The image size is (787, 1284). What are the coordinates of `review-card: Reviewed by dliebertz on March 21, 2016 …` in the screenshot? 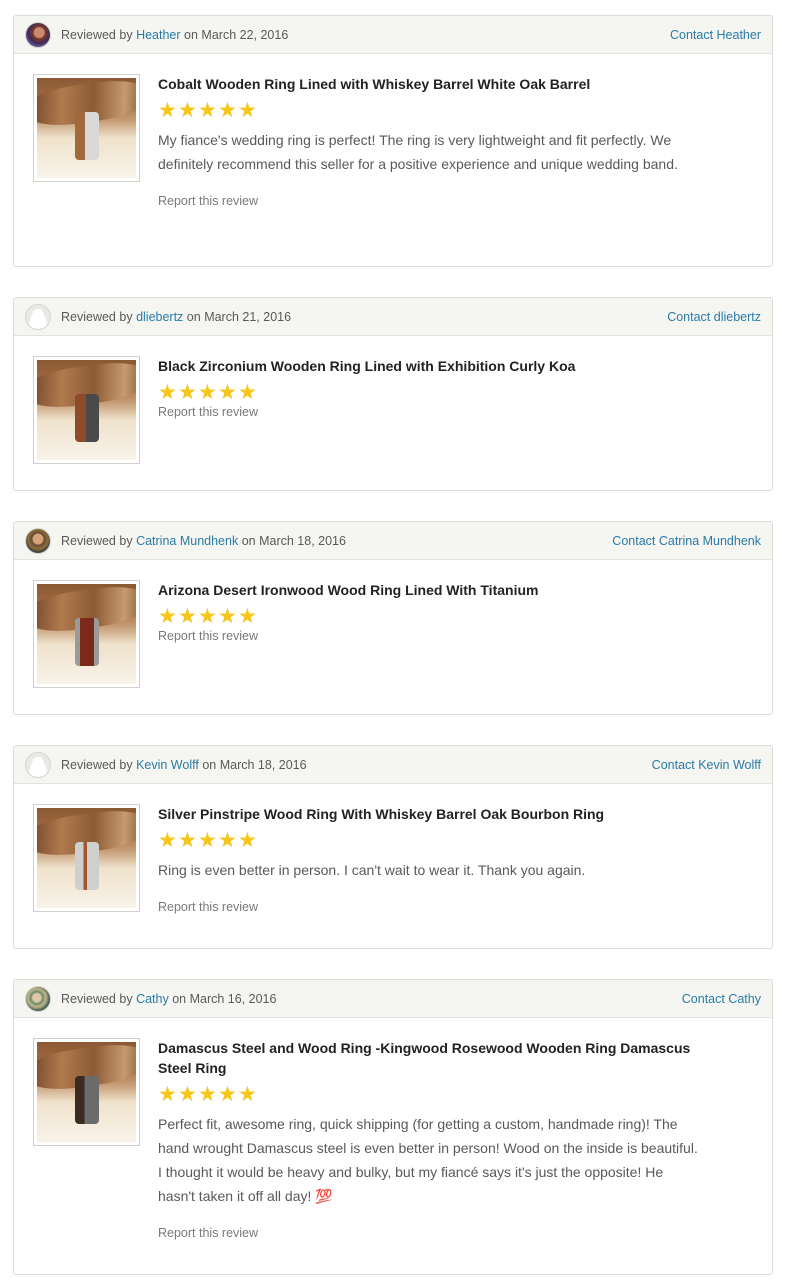 It's located at (393, 394).